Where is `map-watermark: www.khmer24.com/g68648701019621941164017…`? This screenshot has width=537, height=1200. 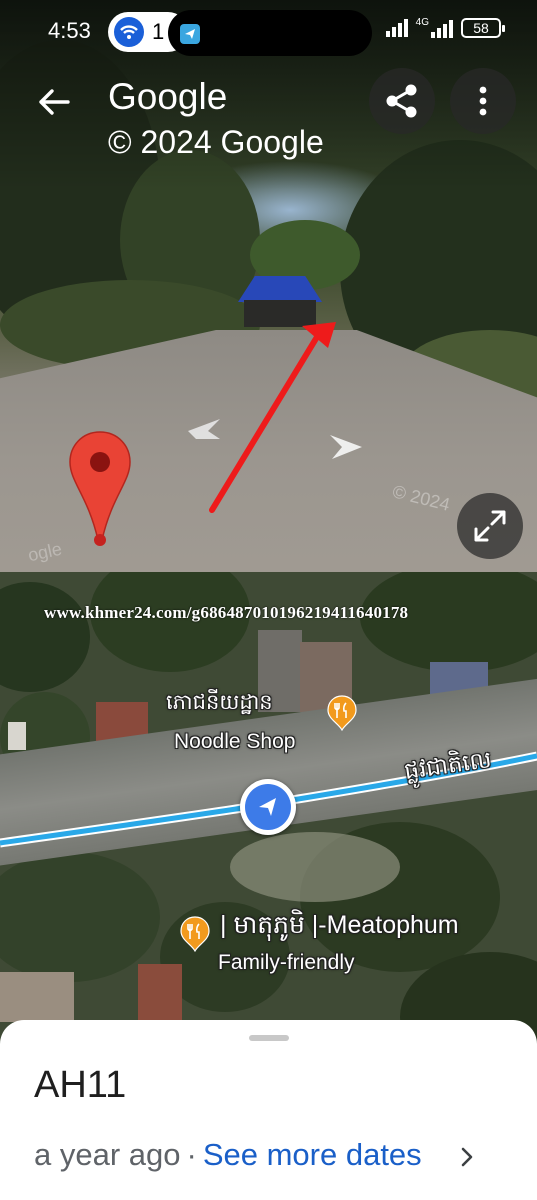
map-watermark: www.khmer24.com/g68648701019621941164017… is located at coordinates (226, 612).